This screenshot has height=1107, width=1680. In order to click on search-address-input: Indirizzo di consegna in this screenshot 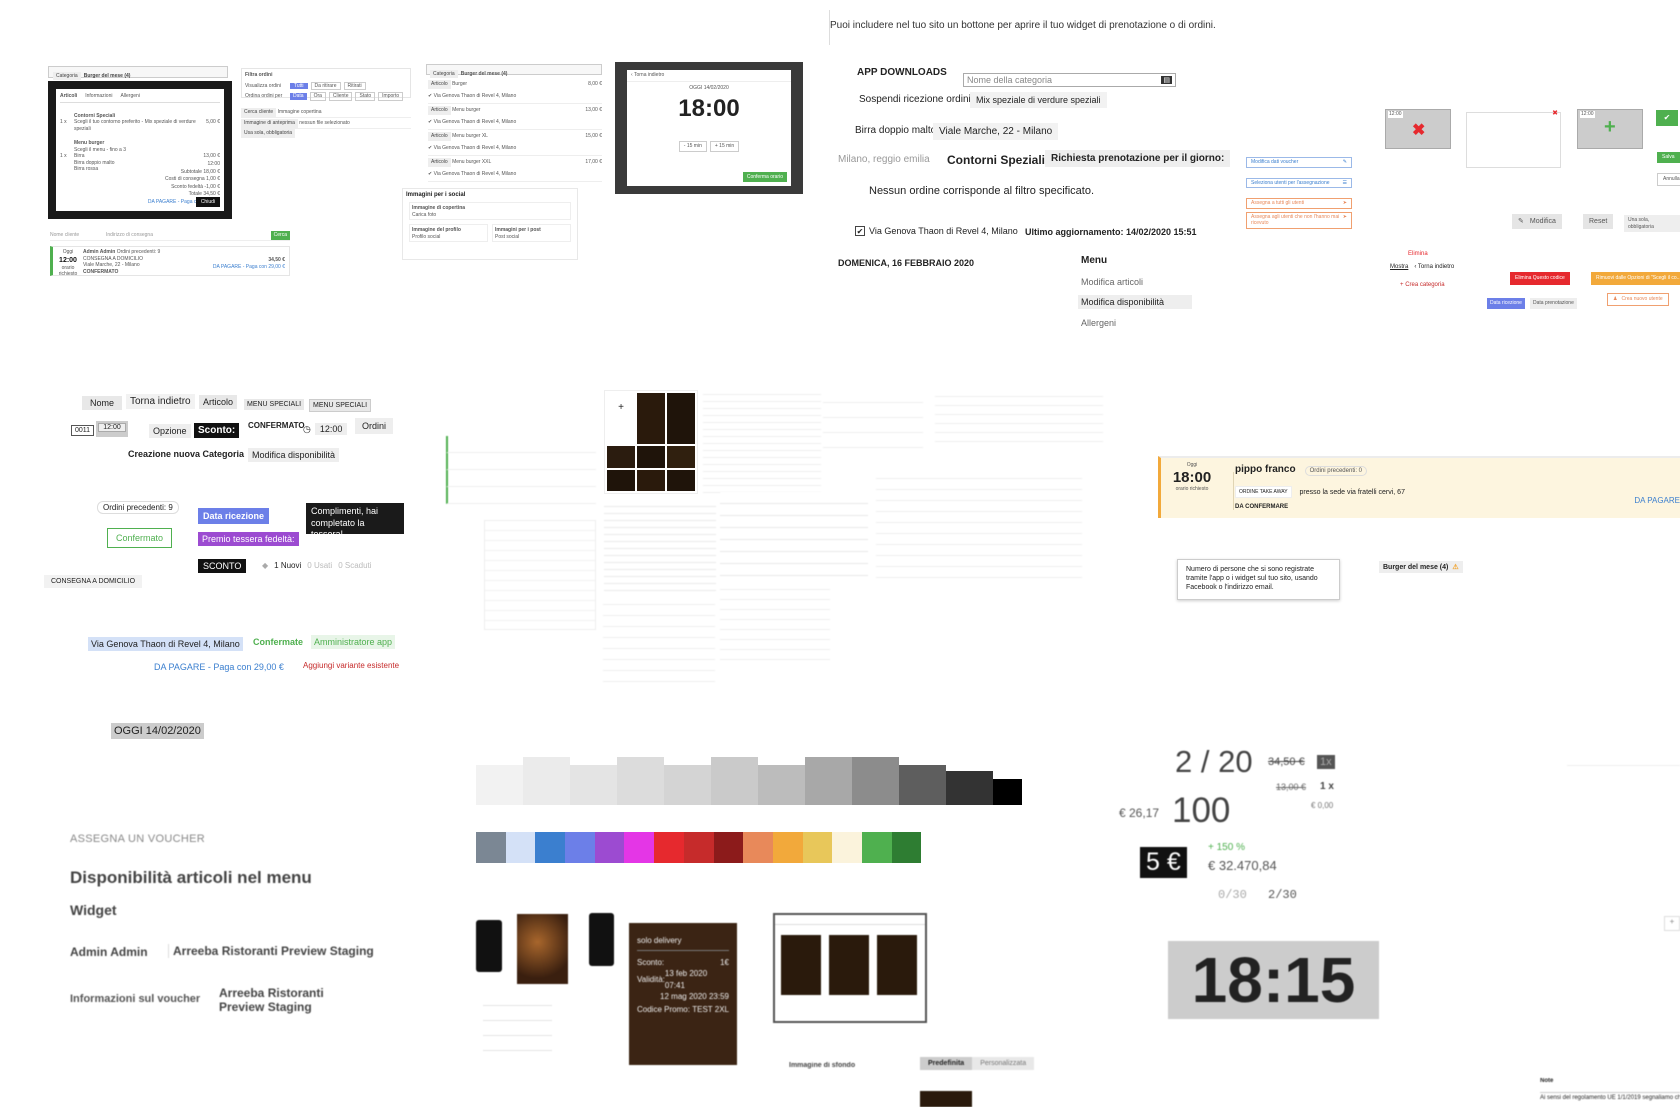, I will do `click(161, 235)`.